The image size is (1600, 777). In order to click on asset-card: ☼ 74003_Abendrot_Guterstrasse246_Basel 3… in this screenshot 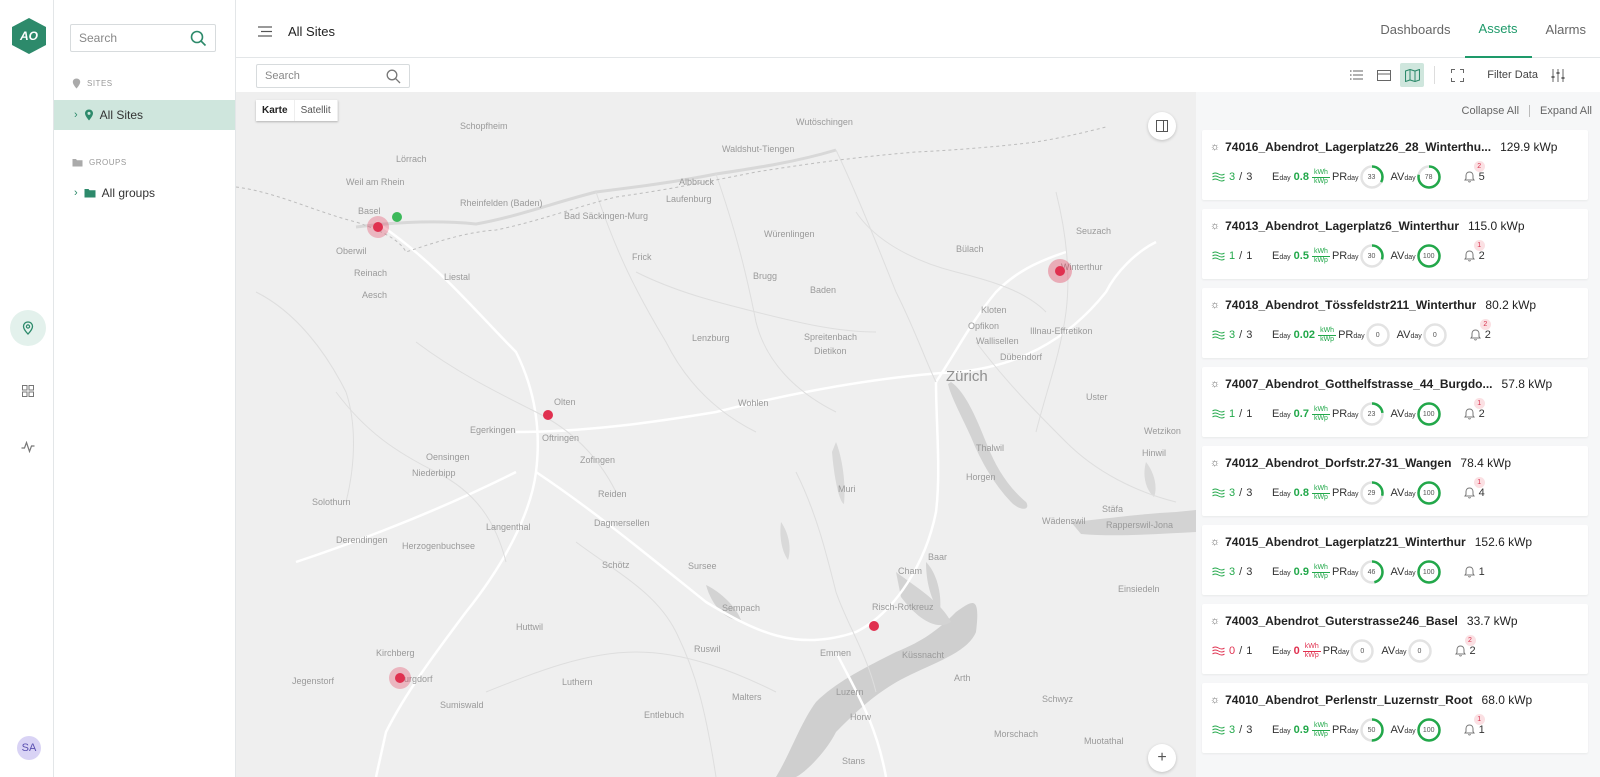, I will do `click(1395, 639)`.